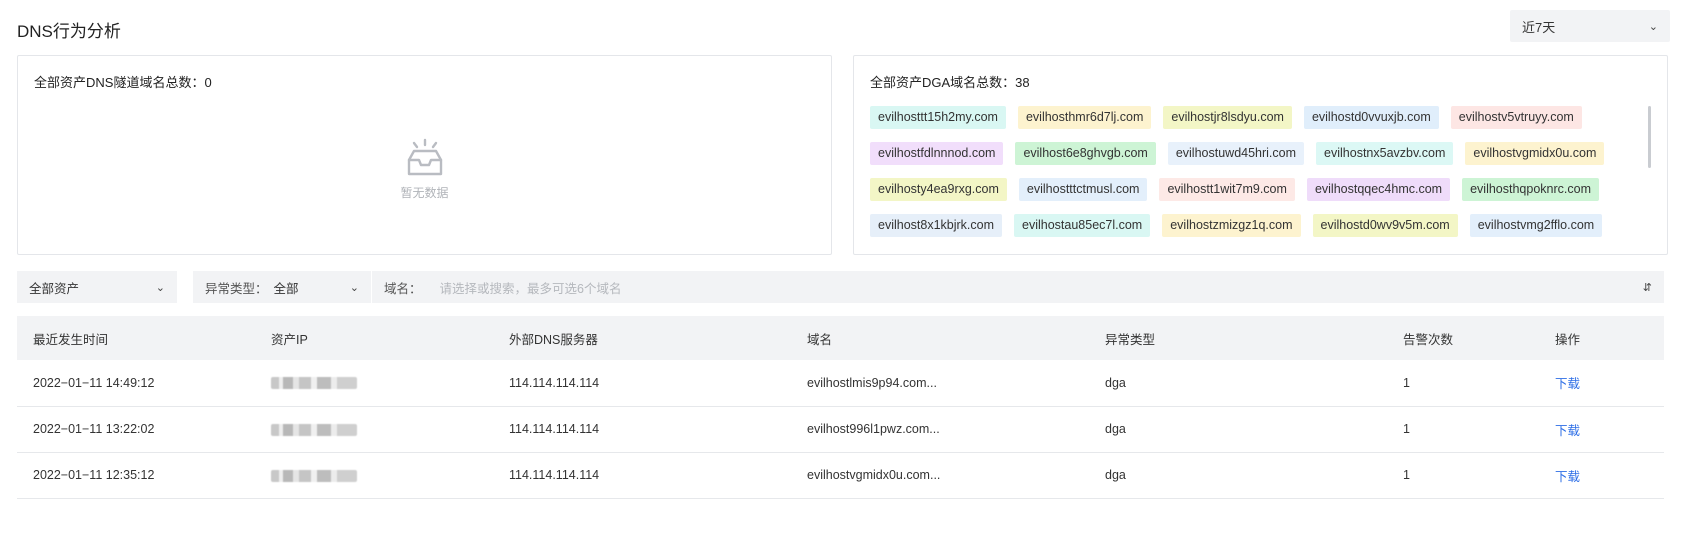  Describe the element at coordinates (1371, 117) in the screenshot. I see `dga-domain-tag: evilhostd0vvuxjb.com` at that location.